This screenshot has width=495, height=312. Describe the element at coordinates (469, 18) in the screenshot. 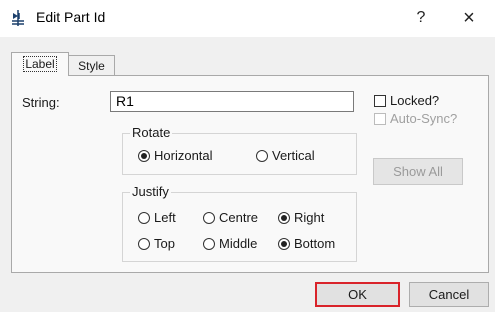

I see `close-button: ×` at that location.